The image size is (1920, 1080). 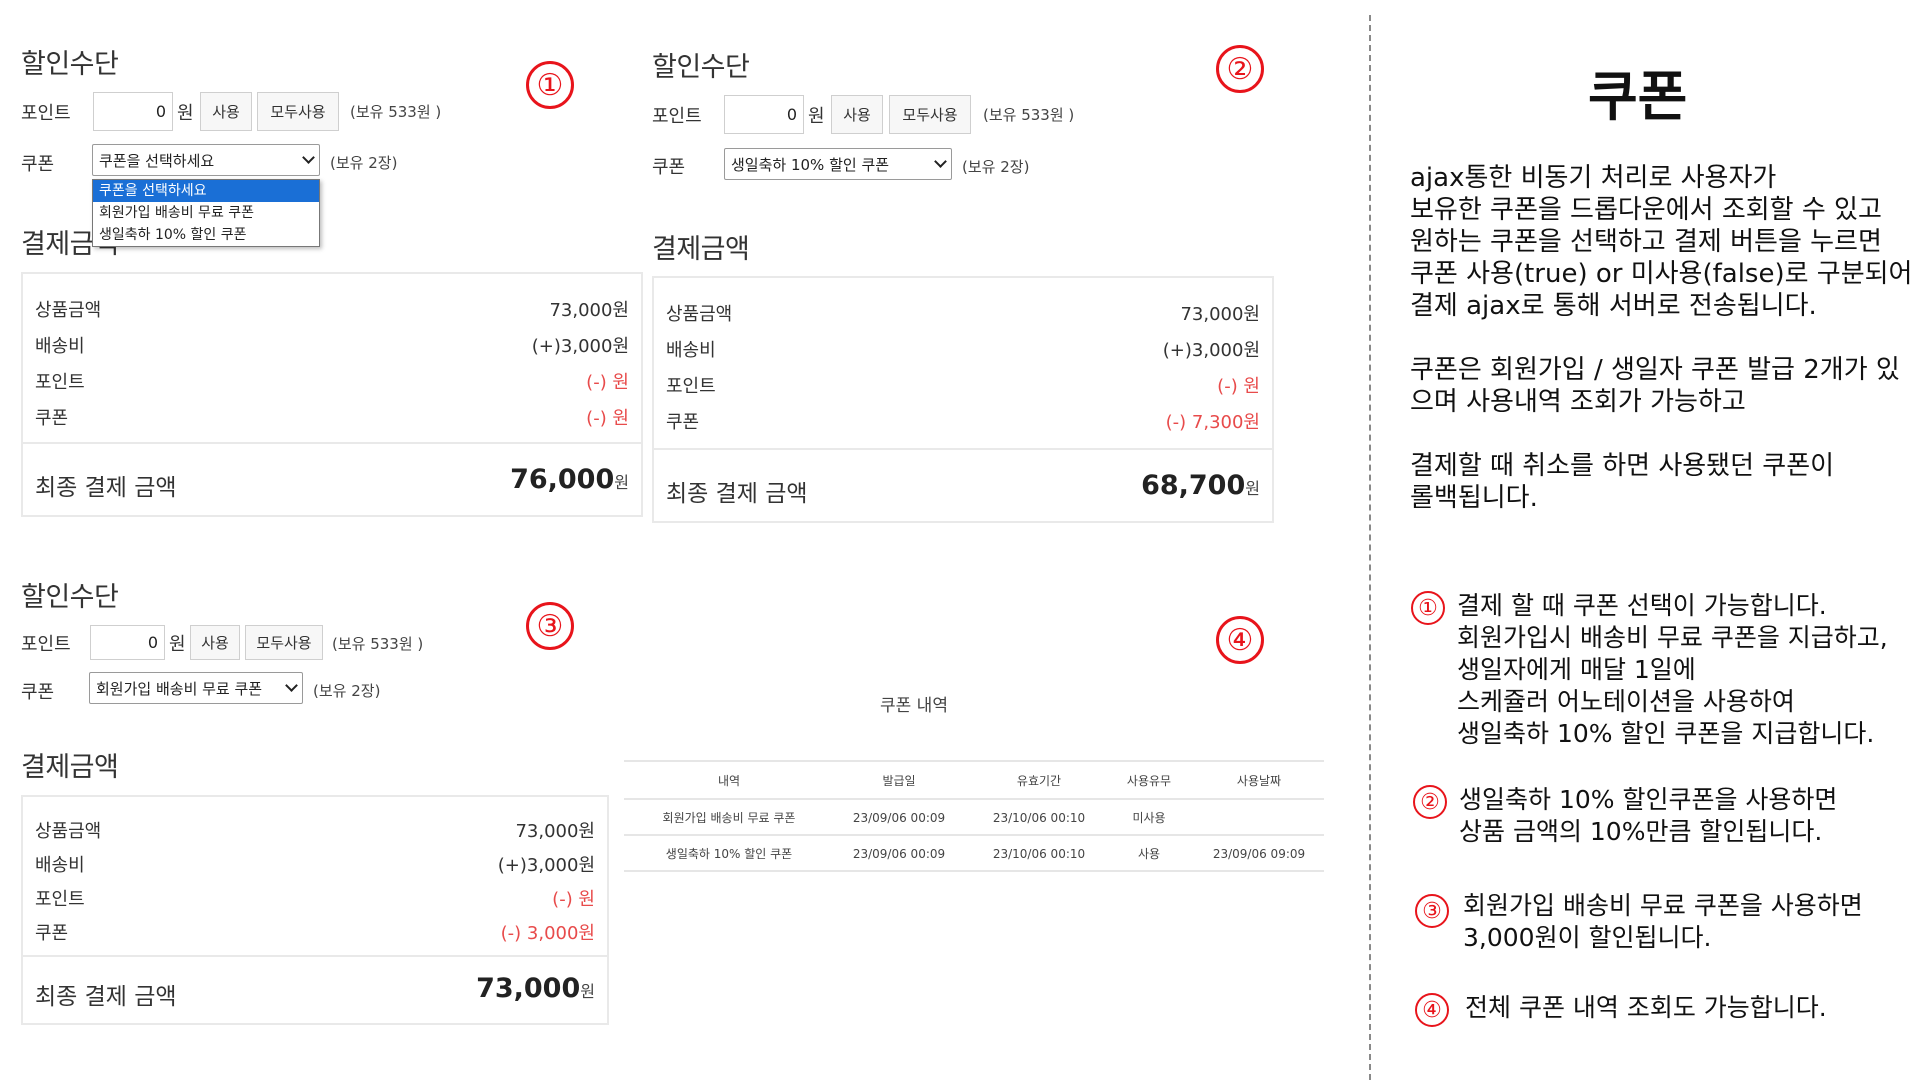 What do you see at coordinates (1259, 781) in the screenshot?
I see `column-header: 사용날짜` at bounding box center [1259, 781].